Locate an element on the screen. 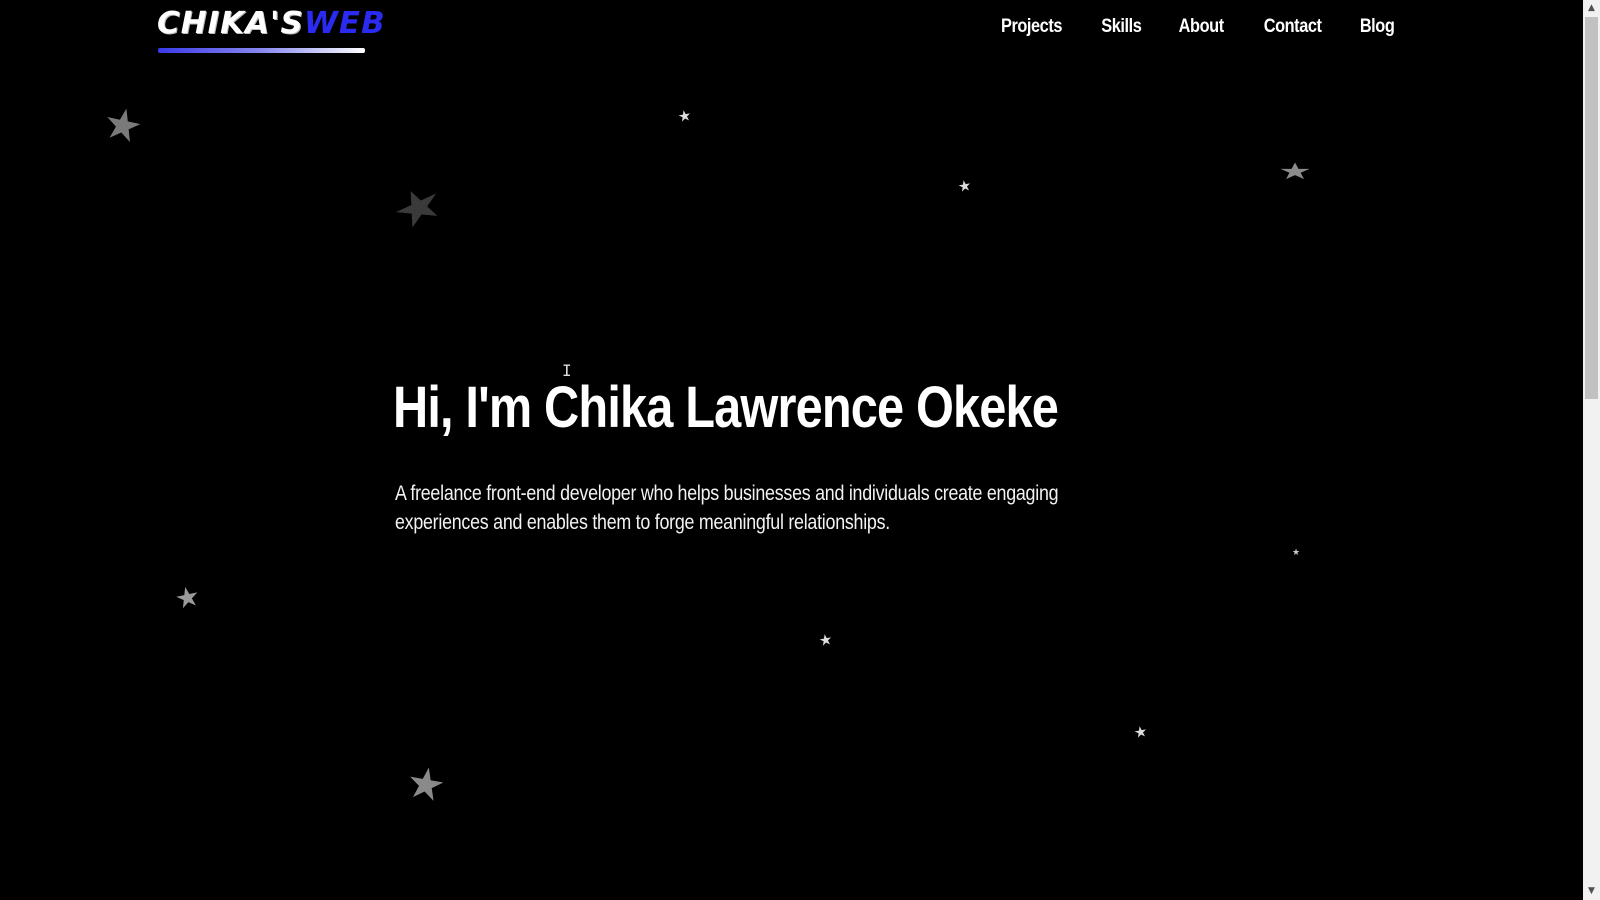 The height and width of the screenshot is (900, 1600). scroll-up-icon: ▲ is located at coordinates (1591, 8).